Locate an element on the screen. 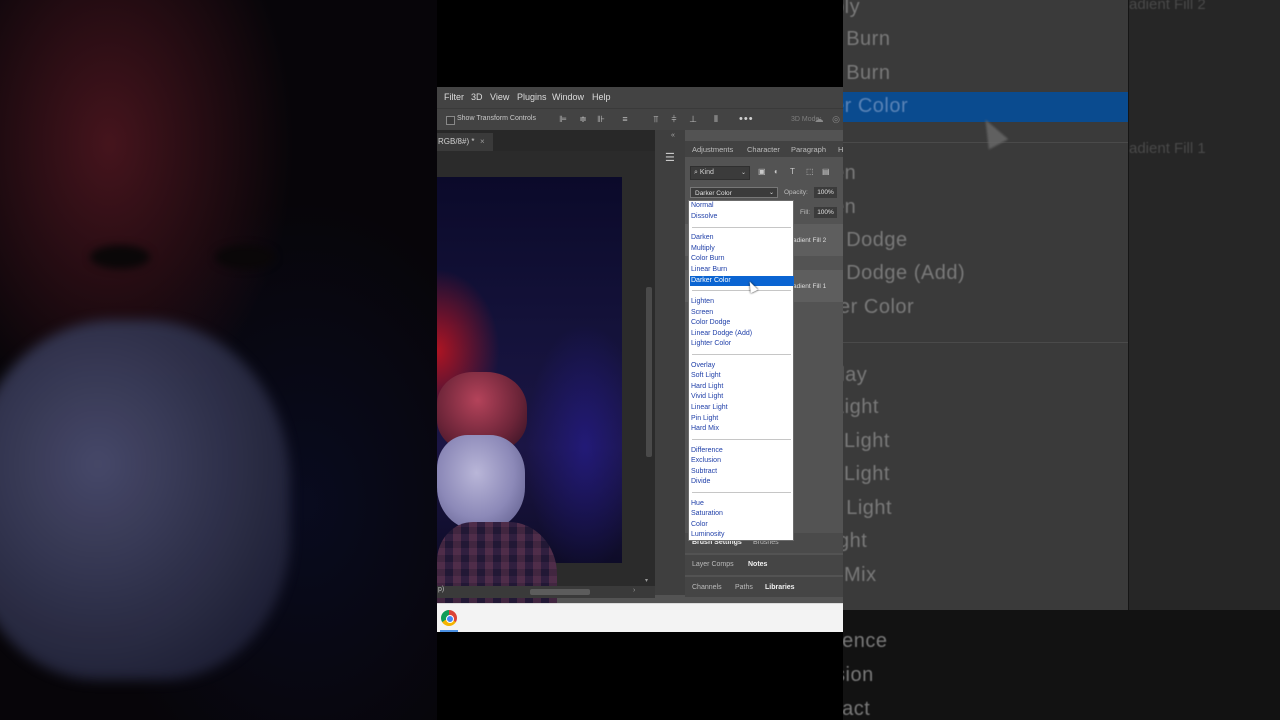  blend-option-lighten: Lighten is located at coordinates (742, 302).